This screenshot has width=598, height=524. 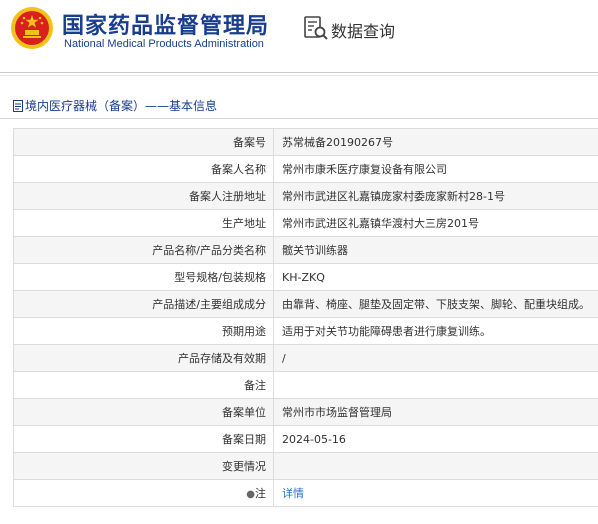 I want to click on table-row-note: ●注 详情, so click(x=305, y=493).